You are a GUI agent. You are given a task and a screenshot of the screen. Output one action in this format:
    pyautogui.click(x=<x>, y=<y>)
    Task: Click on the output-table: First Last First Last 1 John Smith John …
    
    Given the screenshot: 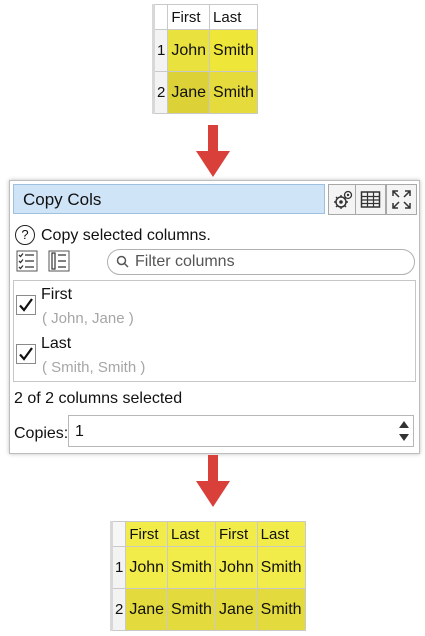 What is the action you would take?
    pyautogui.click(x=208, y=576)
    